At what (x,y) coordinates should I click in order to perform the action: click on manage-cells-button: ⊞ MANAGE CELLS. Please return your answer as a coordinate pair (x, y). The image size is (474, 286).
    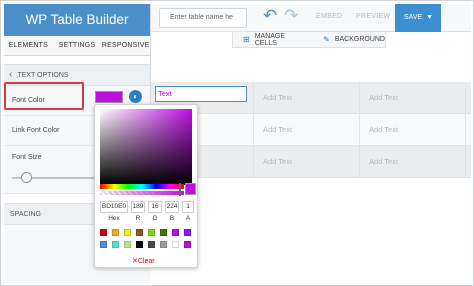
    Looking at the image, I should click on (276, 40).